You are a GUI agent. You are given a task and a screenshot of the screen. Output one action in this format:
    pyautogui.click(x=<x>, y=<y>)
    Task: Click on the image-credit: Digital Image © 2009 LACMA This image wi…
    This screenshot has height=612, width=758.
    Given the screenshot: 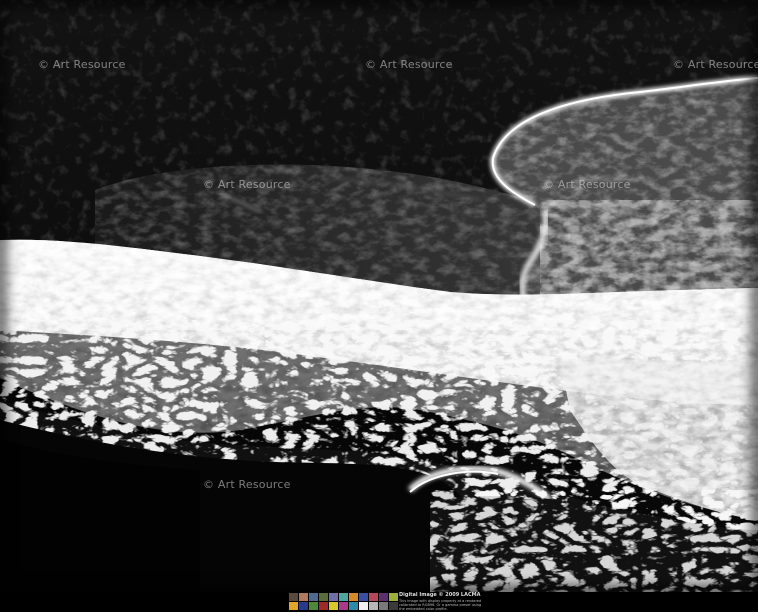 What is the action you would take?
    pyautogui.click(x=440, y=602)
    